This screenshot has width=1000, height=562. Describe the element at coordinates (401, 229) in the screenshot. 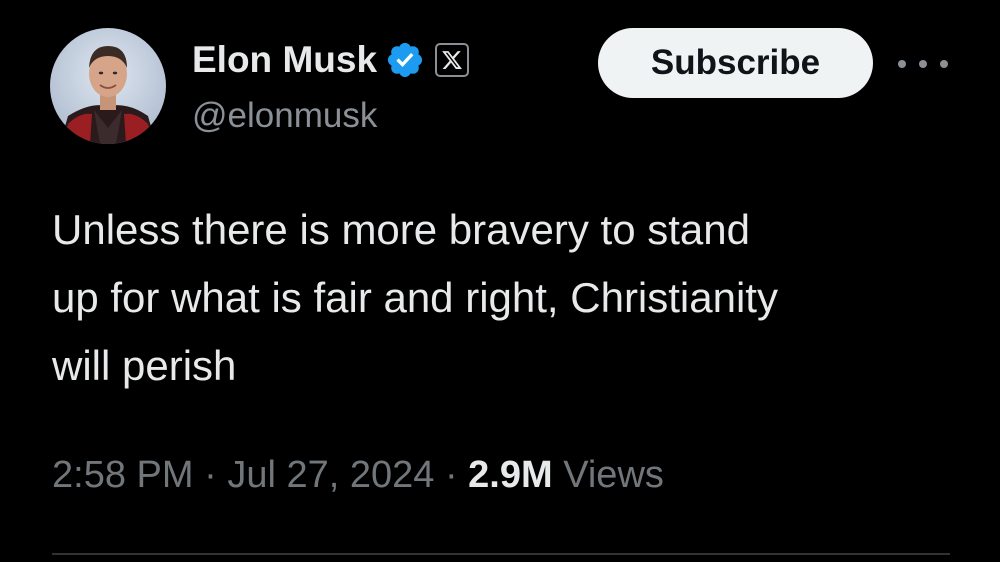

I see `tweet-text-line: Unless there is more bravery to stand` at that location.